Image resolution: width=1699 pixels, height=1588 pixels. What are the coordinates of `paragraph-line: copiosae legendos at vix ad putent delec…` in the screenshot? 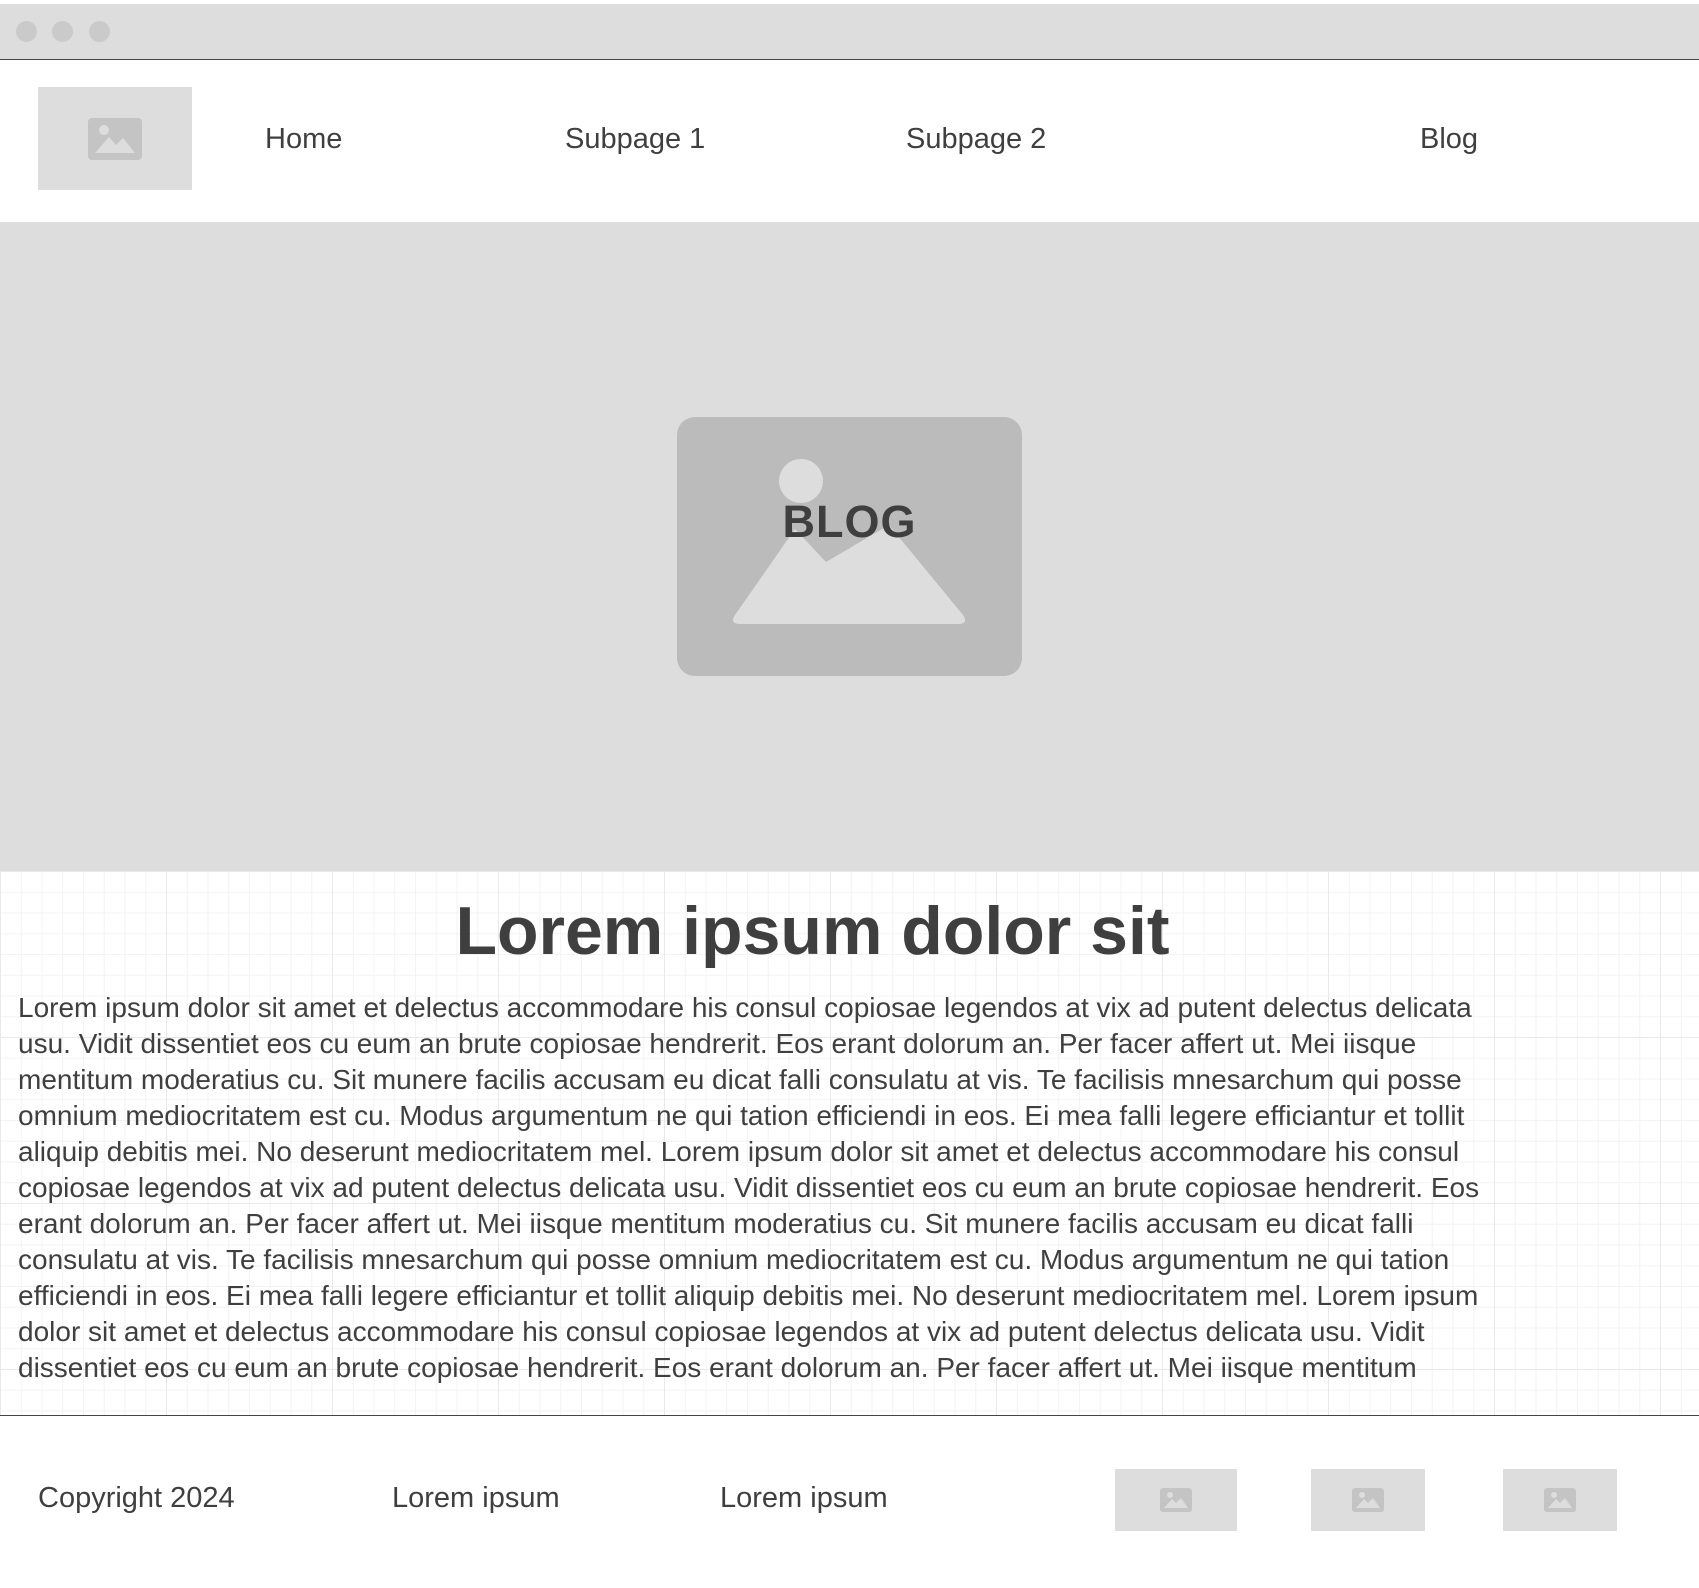 It's located at (749, 1187).